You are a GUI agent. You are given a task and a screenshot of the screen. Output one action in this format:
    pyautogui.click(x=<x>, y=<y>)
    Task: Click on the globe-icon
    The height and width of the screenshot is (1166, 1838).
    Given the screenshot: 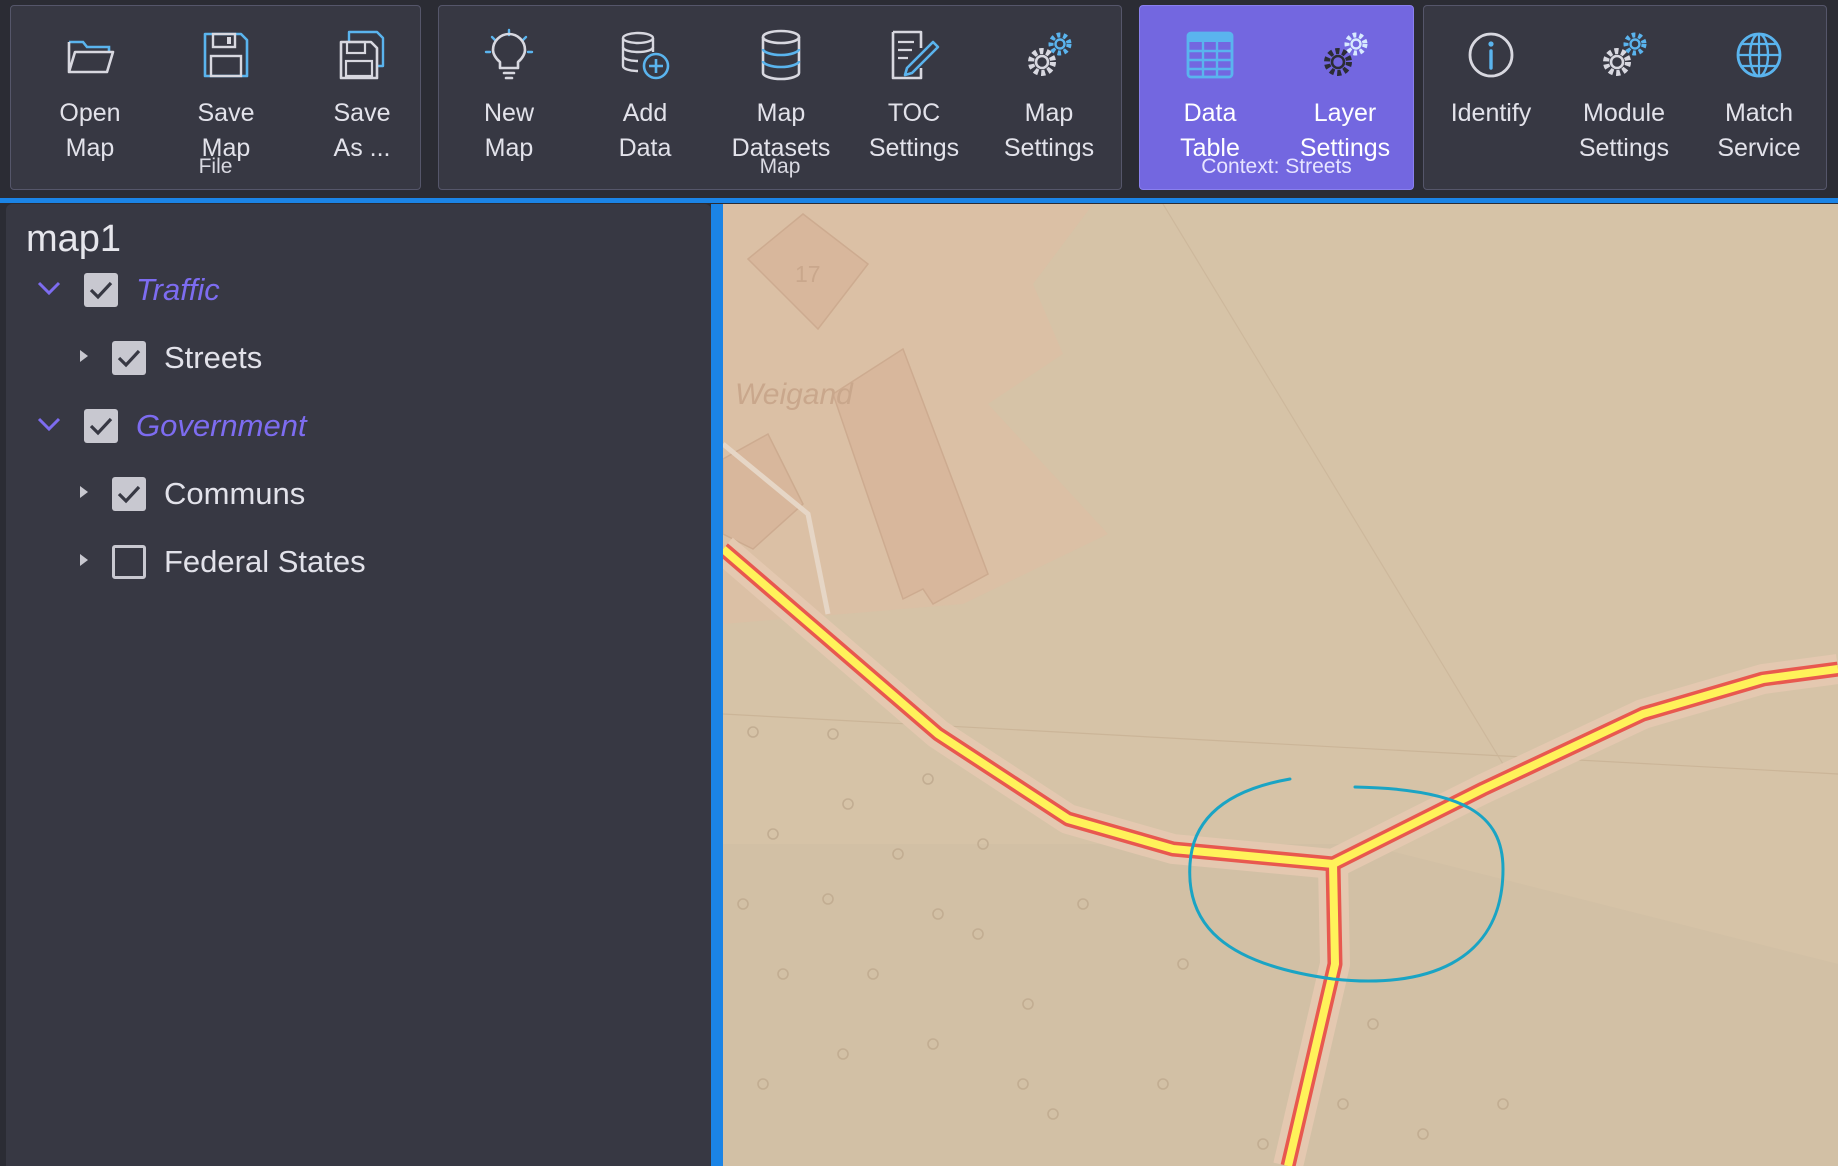 What is the action you would take?
    pyautogui.click(x=1759, y=55)
    